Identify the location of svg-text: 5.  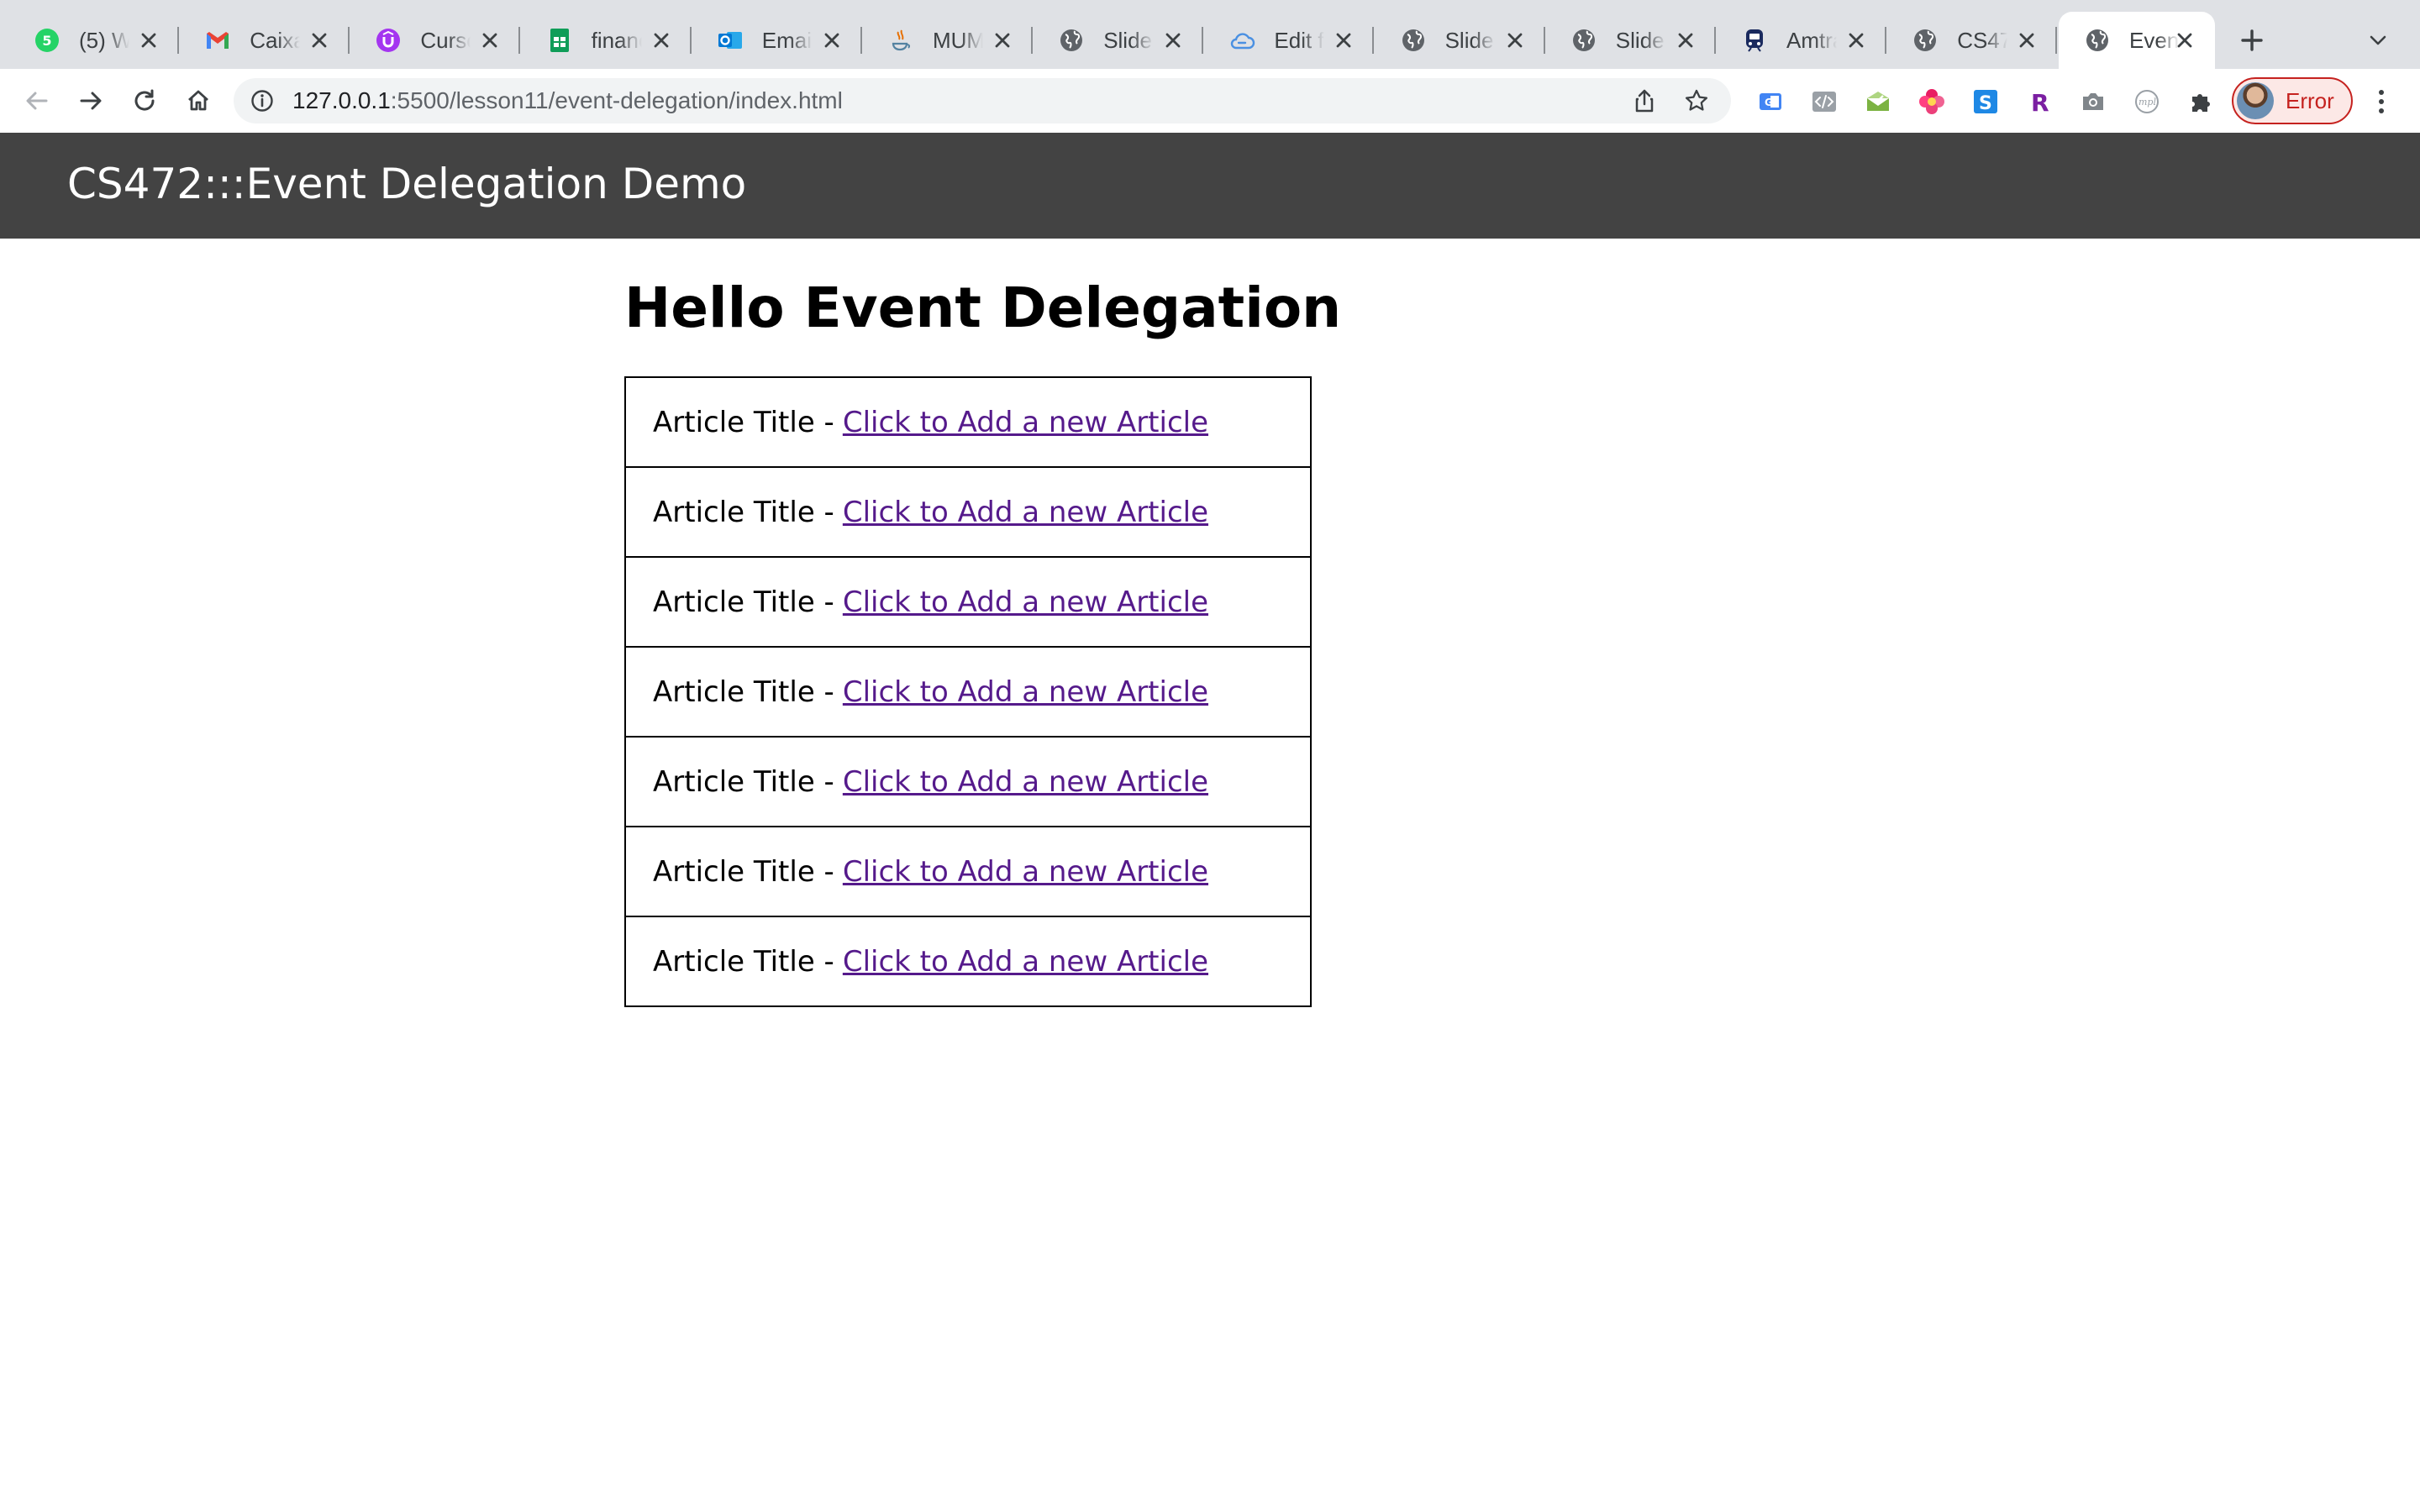
(46, 41).